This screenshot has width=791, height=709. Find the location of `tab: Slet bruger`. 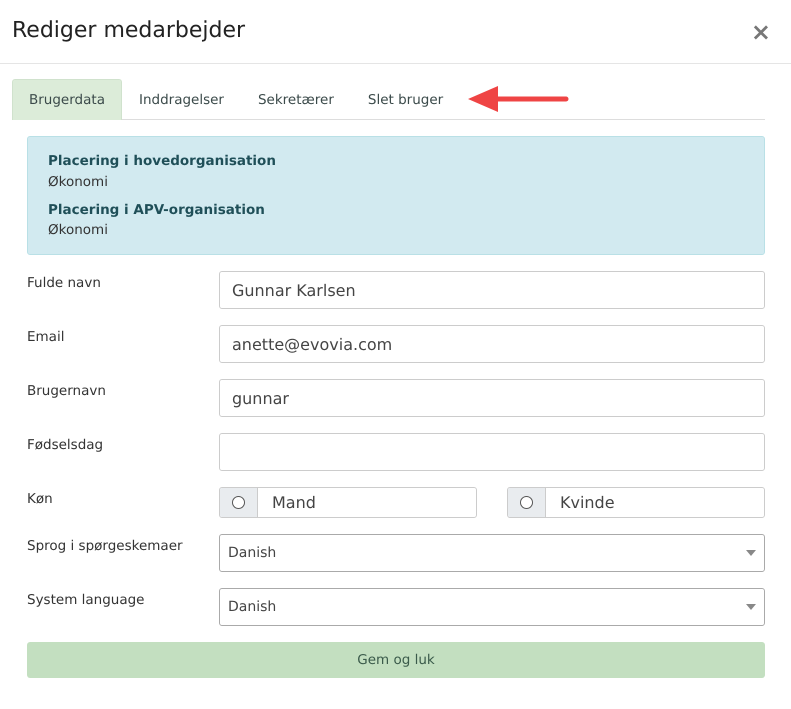

tab: Slet bruger is located at coordinates (405, 99).